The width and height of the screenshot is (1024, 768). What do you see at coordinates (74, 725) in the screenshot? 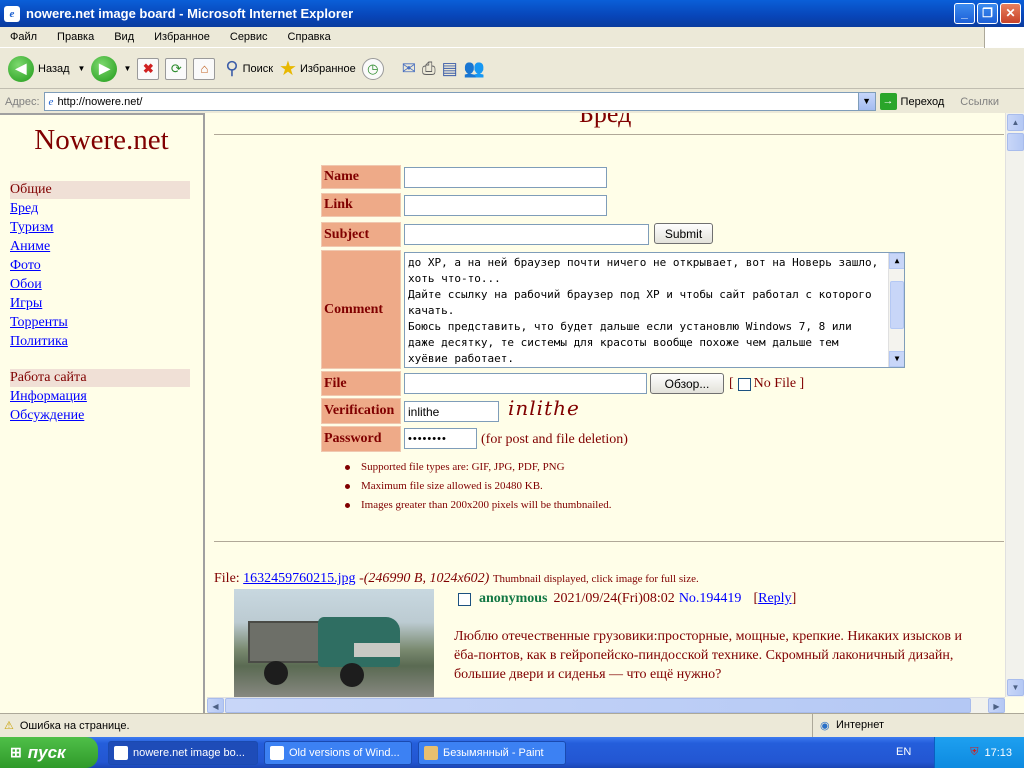
I see `status-error: Ошибка на странице.` at bounding box center [74, 725].